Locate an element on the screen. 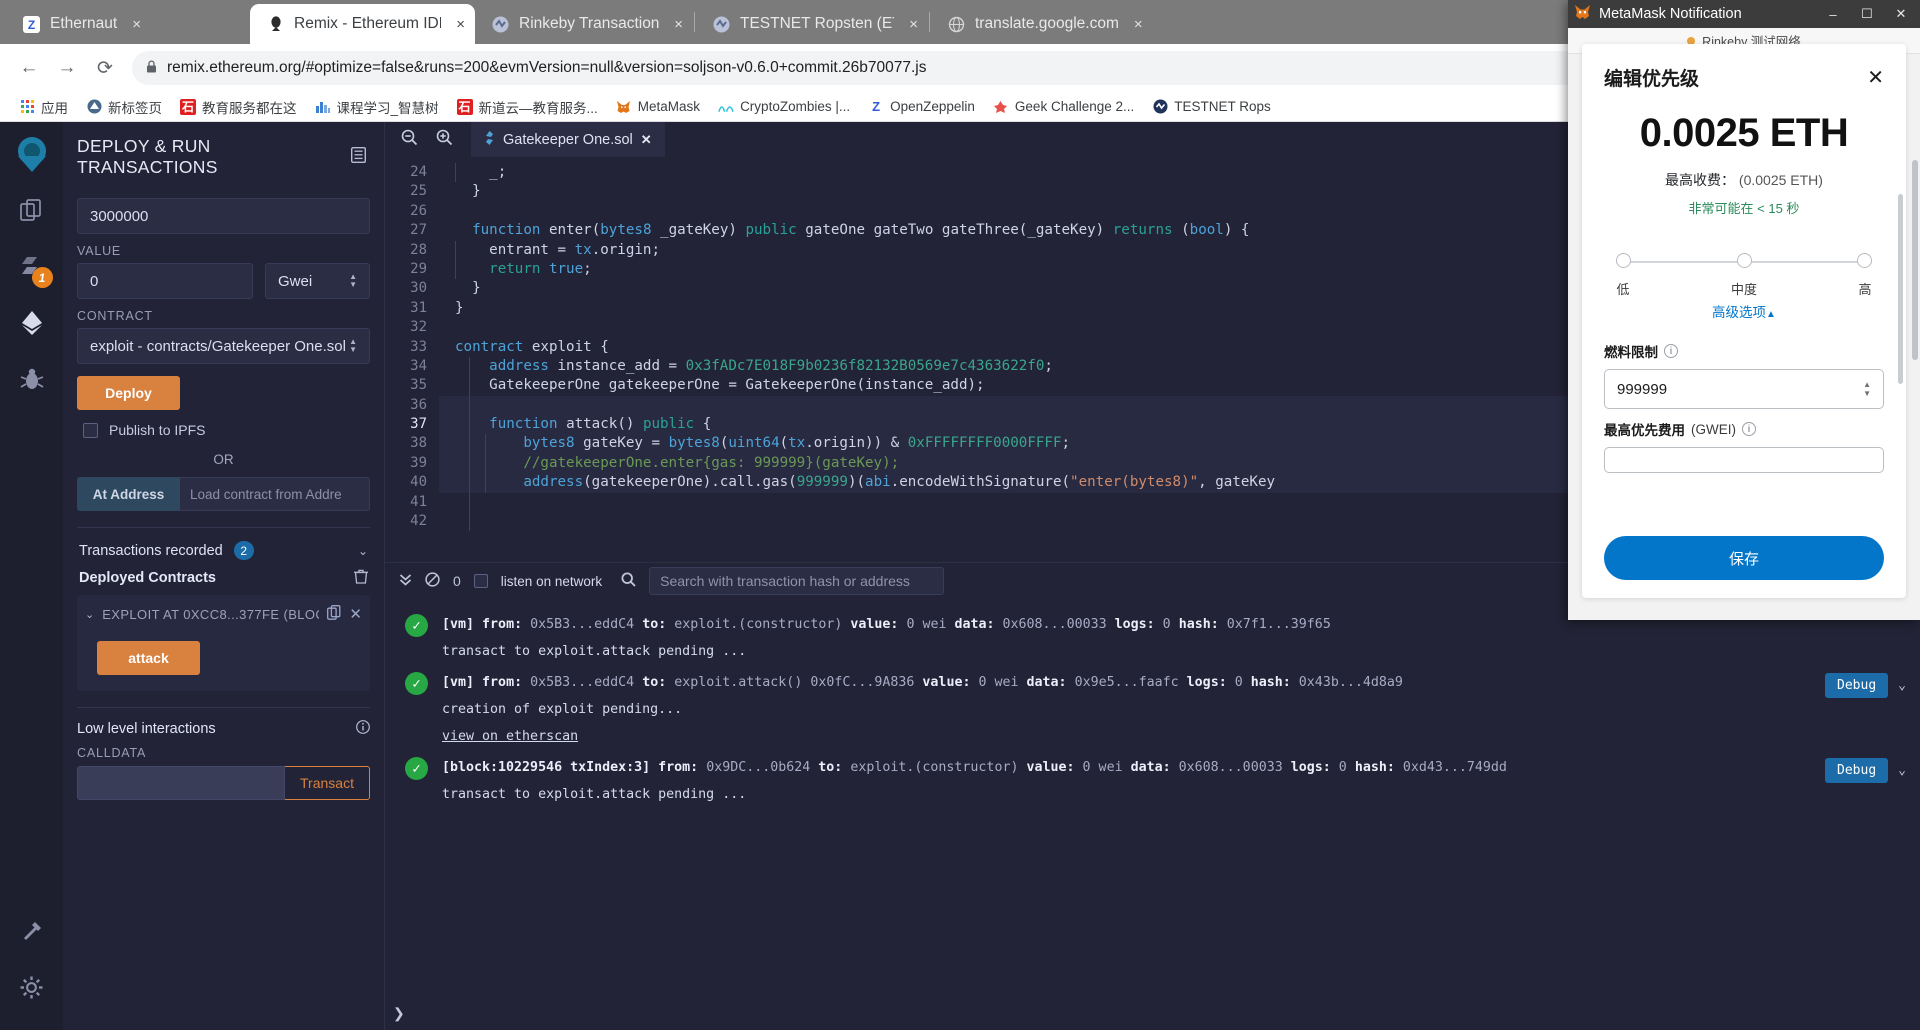 The width and height of the screenshot is (1920, 1030). value-unit-select: Gwei ▲ ▼ is located at coordinates (317, 281).